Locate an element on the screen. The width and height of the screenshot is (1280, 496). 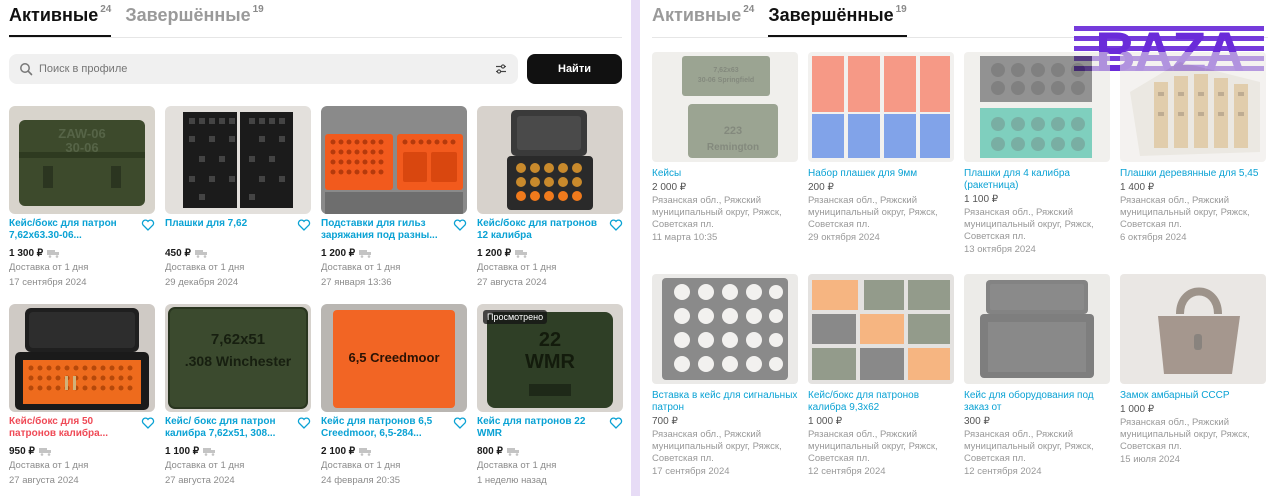
listing-price: 450 ₽ is located at coordinates (178, 253).